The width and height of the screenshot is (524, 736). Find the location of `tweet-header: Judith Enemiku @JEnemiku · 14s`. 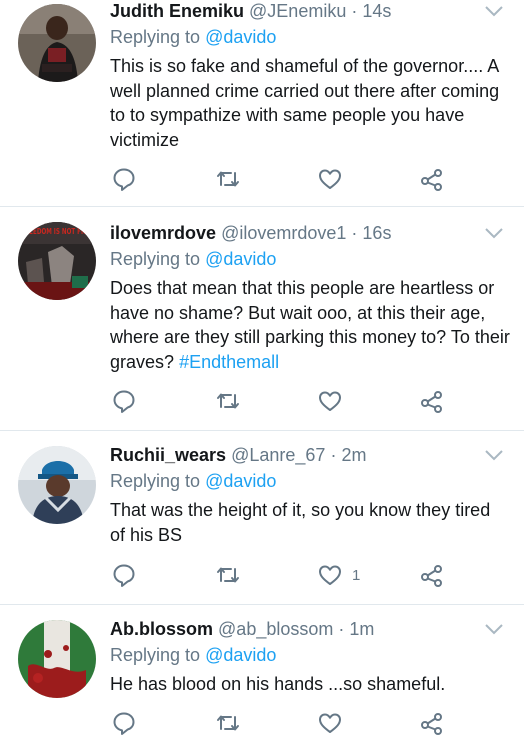

tweet-header: Judith Enemiku @JEnemiku · 14s is located at coordinates (250, 11).